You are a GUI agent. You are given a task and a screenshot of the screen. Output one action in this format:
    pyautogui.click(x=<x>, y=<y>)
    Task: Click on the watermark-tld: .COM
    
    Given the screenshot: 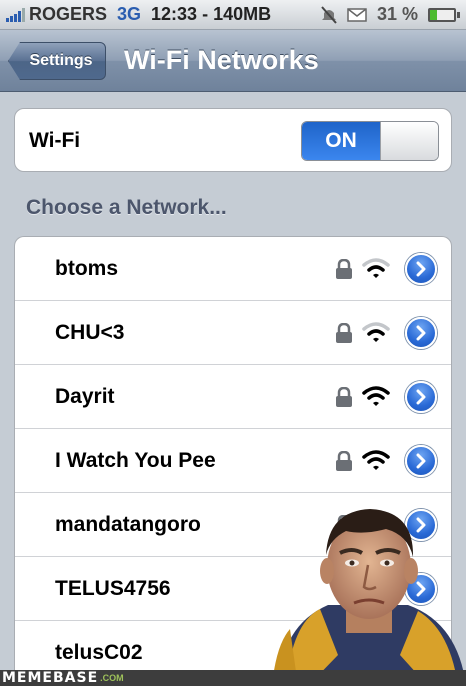 What is the action you would take?
    pyautogui.click(x=112, y=678)
    